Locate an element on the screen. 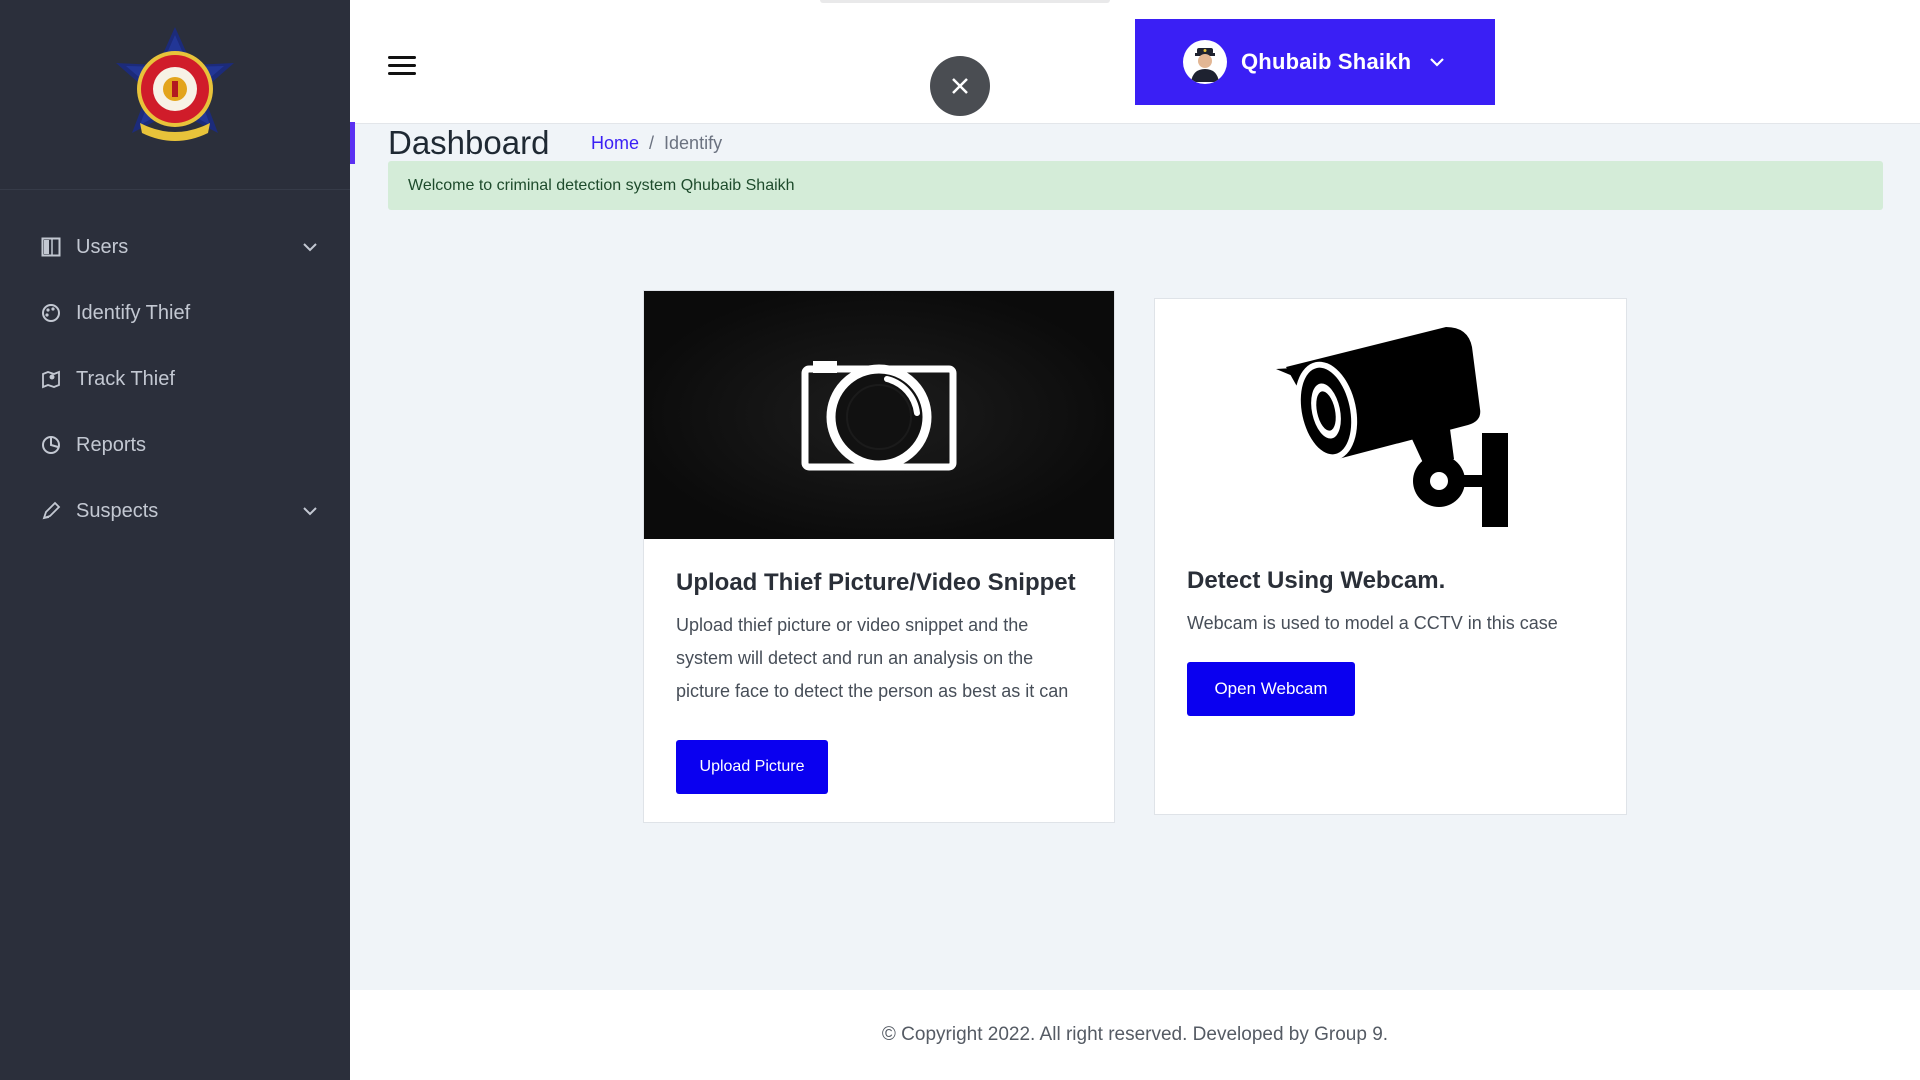  palette-icon is located at coordinates (51, 313).